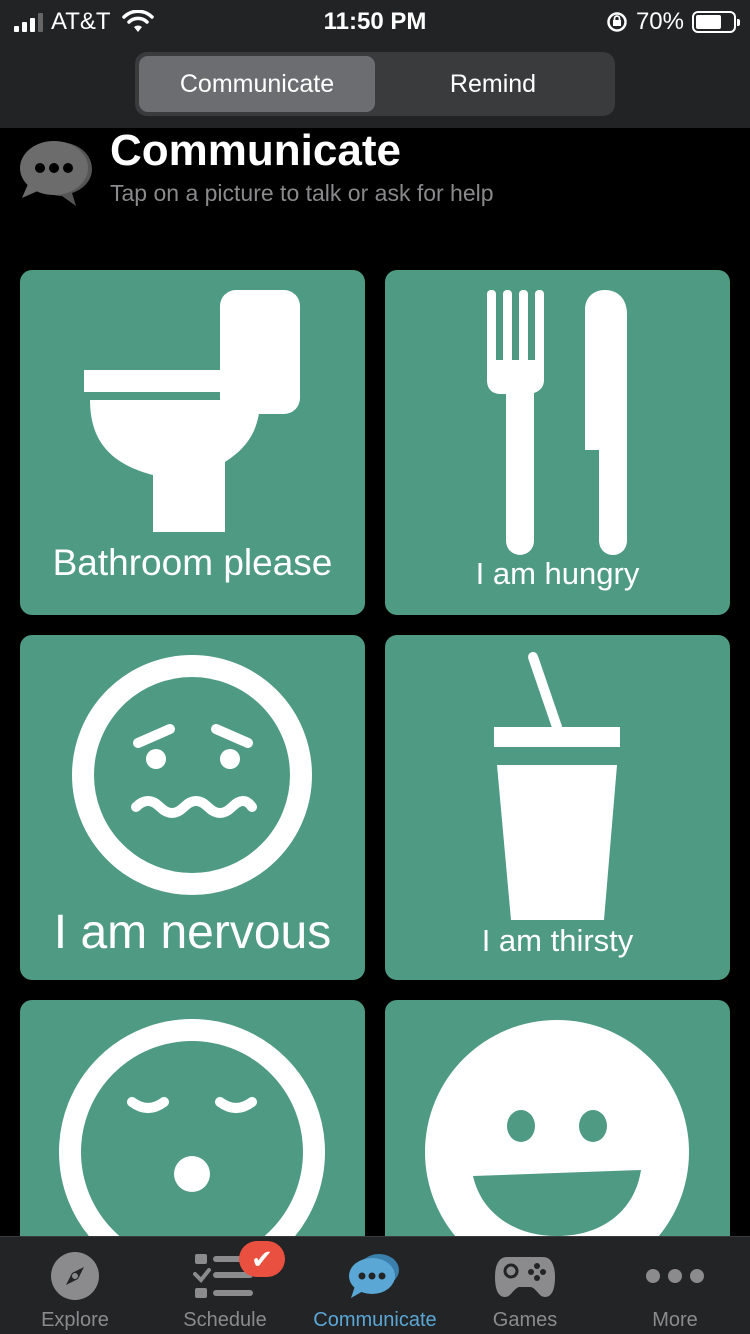 The width and height of the screenshot is (750, 1334). What do you see at coordinates (192, 562) in the screenshot?
I see `card-label: Bathroom please` at bounding box center [192, 562].